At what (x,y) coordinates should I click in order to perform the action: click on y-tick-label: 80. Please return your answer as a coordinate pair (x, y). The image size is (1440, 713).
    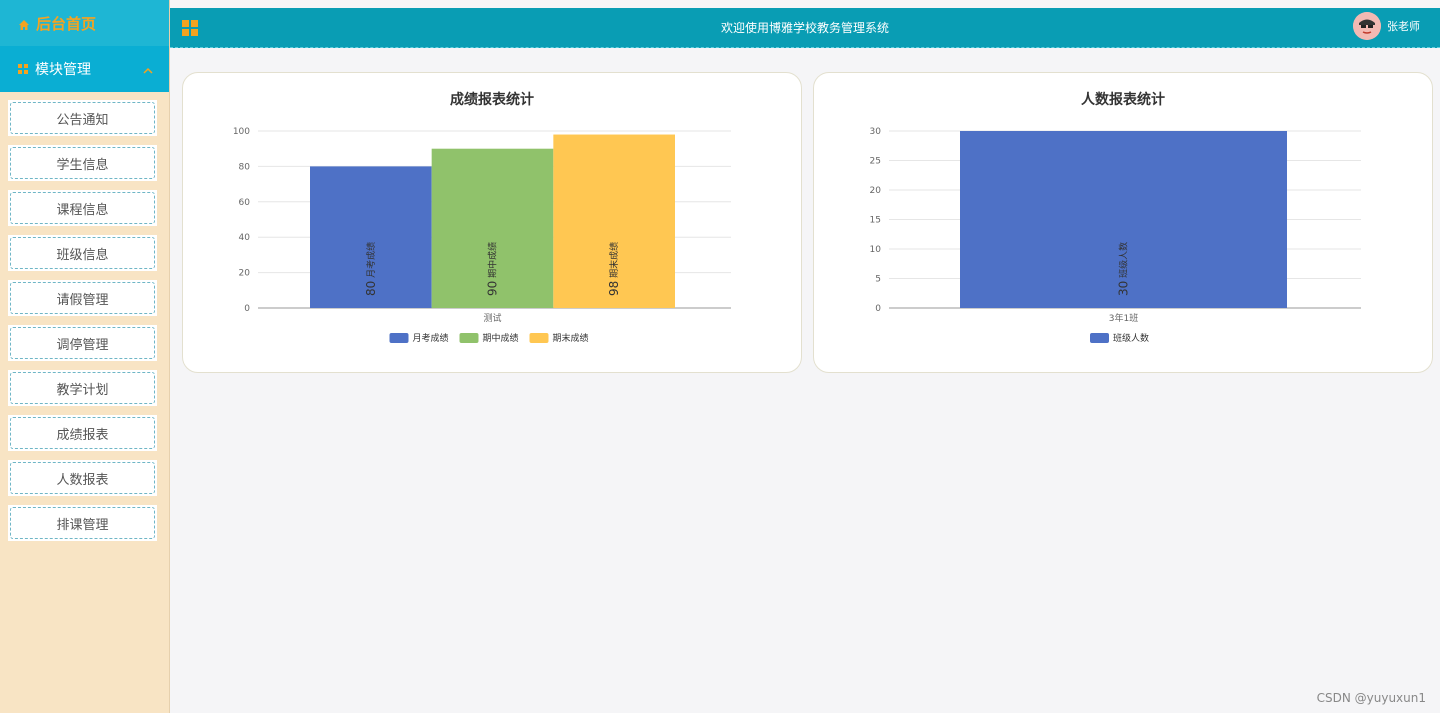
    Looking at the image, I should click on (245, 167).